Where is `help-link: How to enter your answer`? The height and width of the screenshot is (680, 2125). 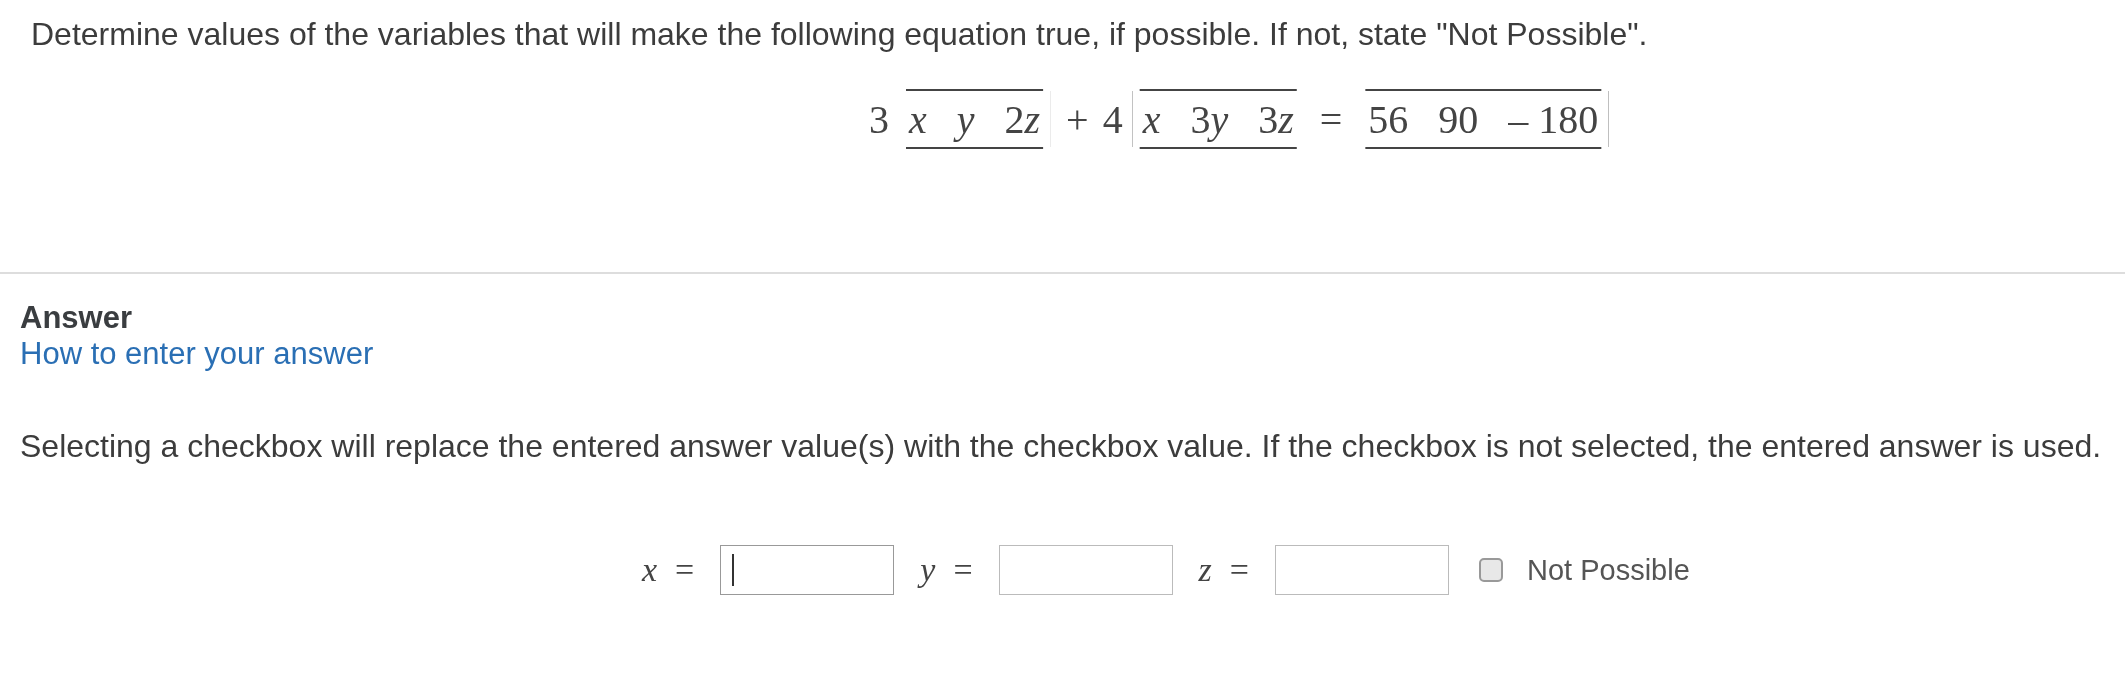 help-link: How to enter your answer is located at coordinates (197, 354).